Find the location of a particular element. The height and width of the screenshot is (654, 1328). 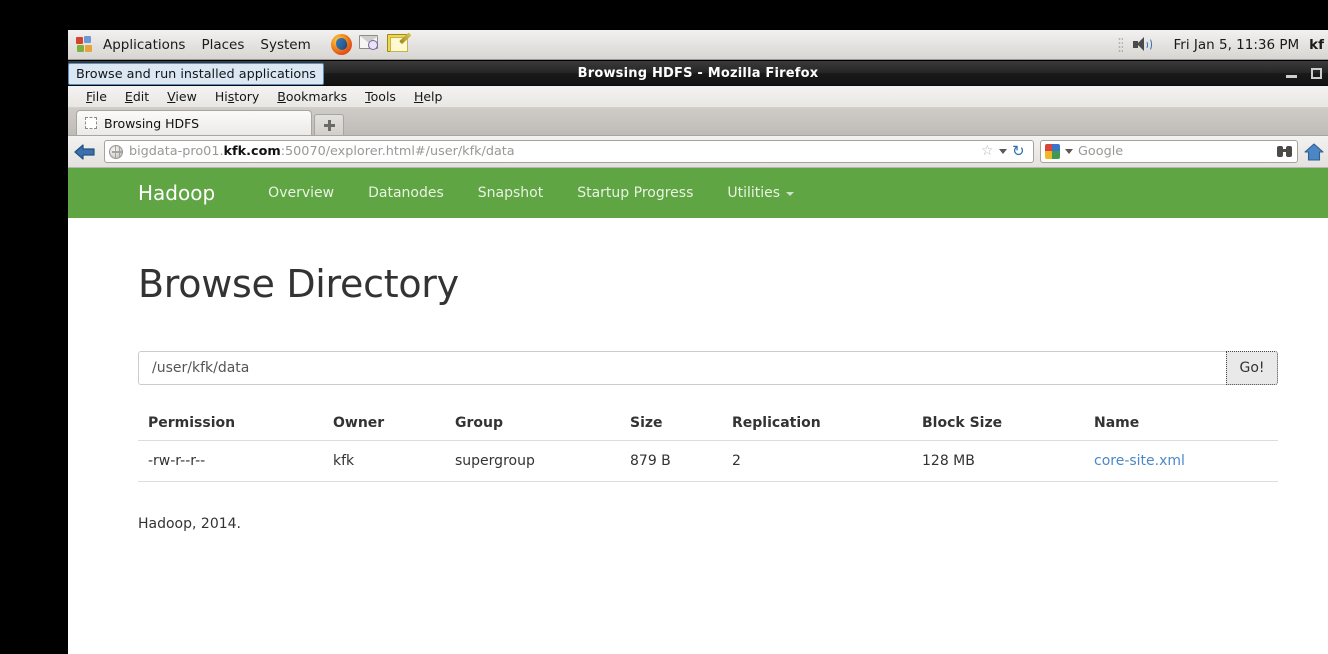

menu-edit: Edit is located at coordinates (137, 96).